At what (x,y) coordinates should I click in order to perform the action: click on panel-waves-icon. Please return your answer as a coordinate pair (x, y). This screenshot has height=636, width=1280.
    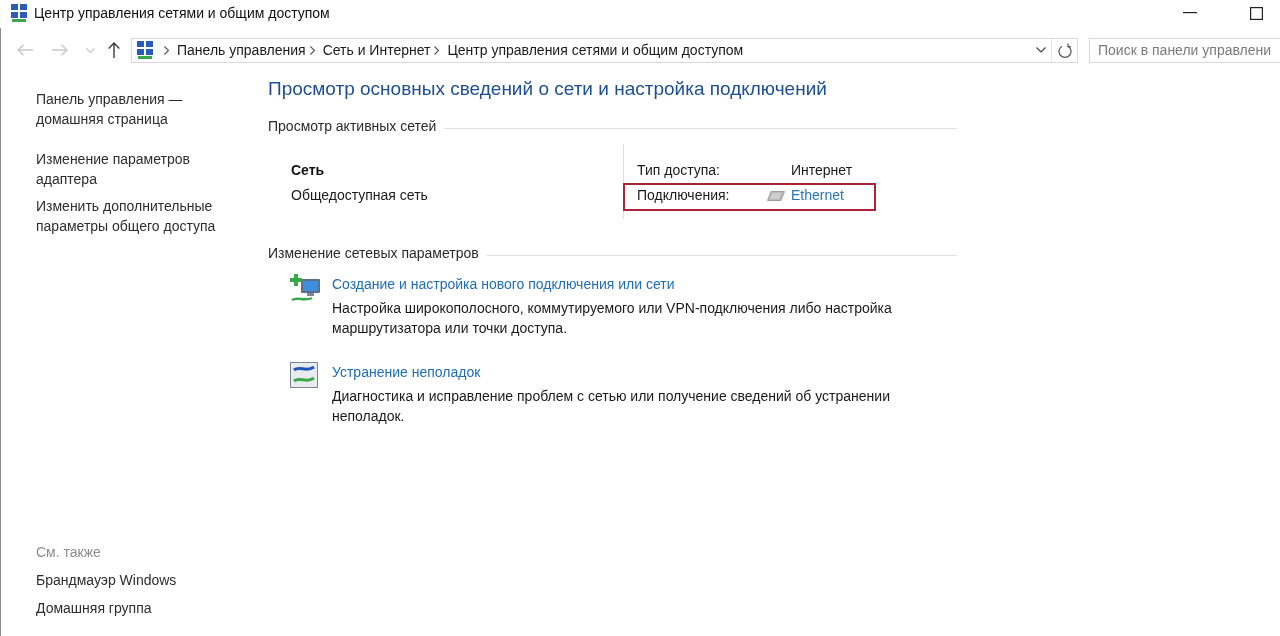
    Looking at the image, I should click on (304, 375).